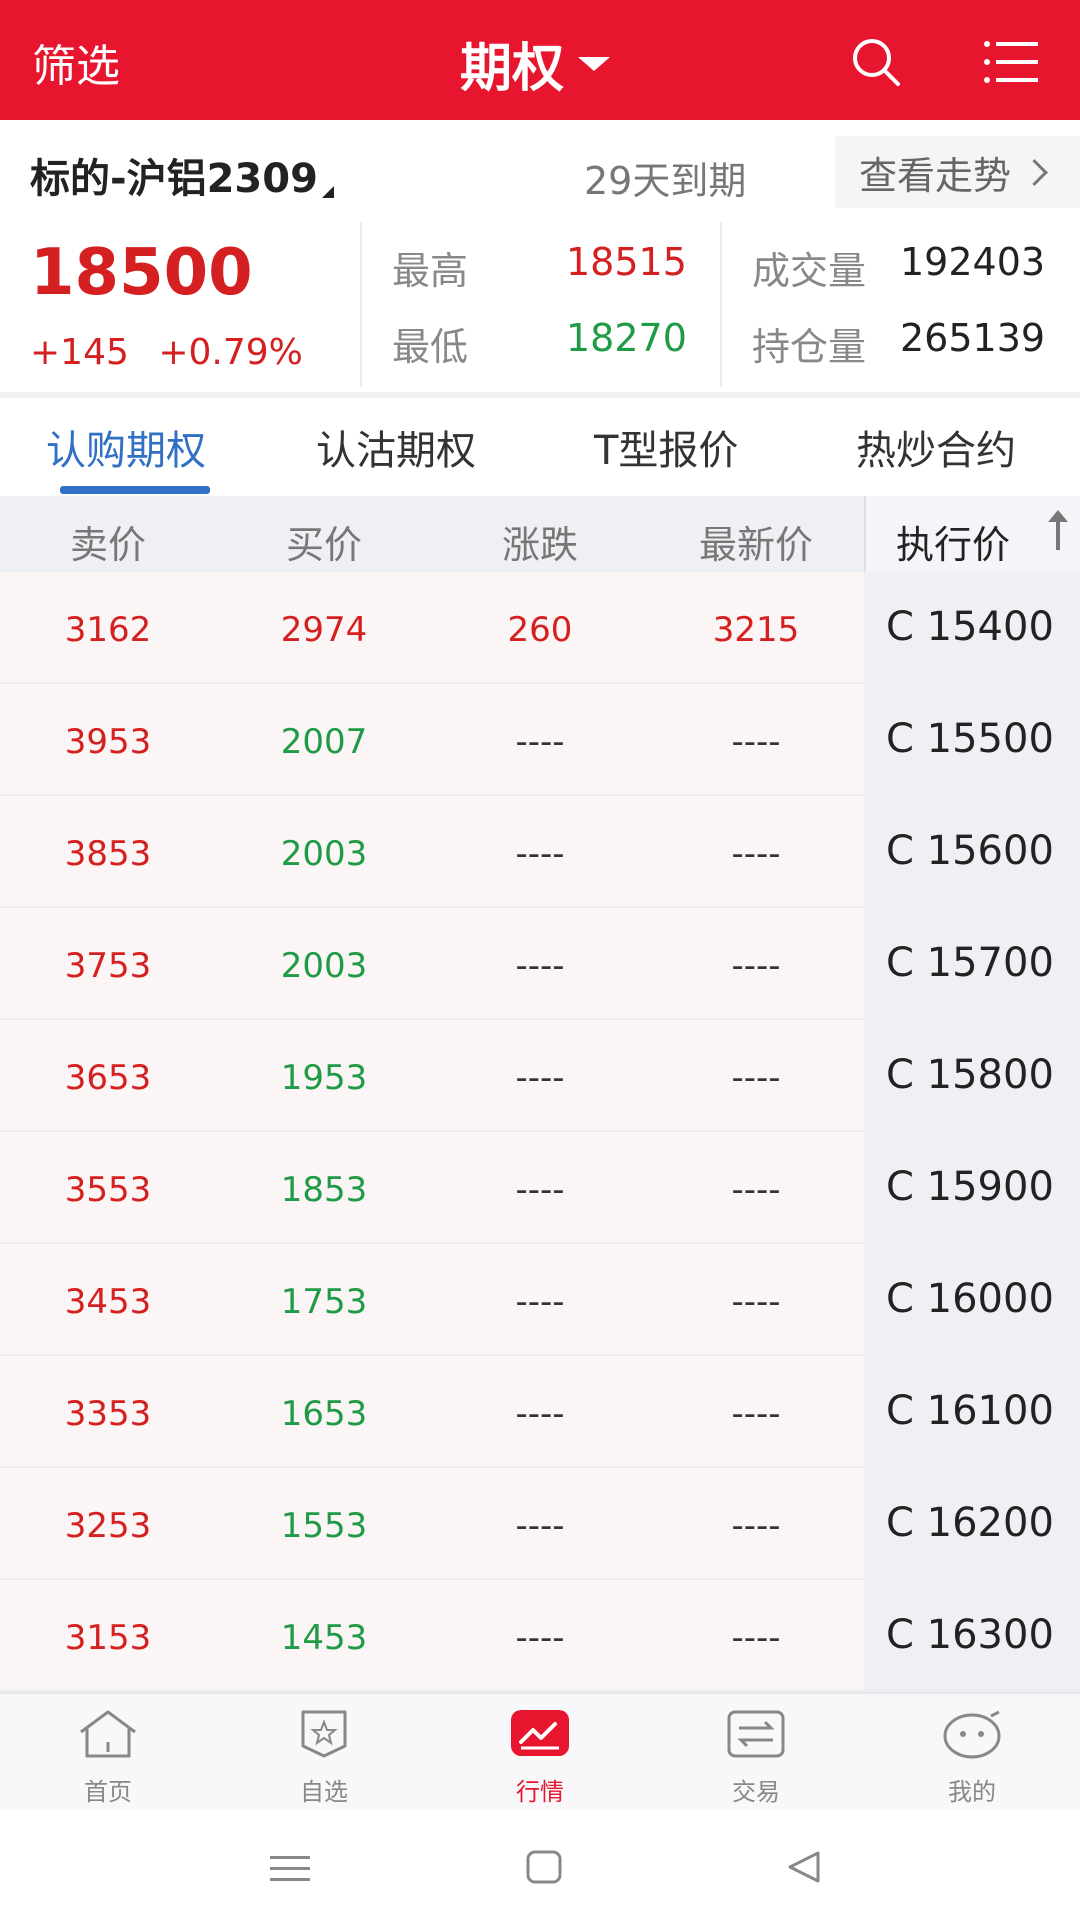 The height and width of the screenshot is (1920, 1080). What do you see at coordinates (324, 1526) in the screenshot?
I see `bid-price-cell: 1553` at bounding box center [324, 1526].